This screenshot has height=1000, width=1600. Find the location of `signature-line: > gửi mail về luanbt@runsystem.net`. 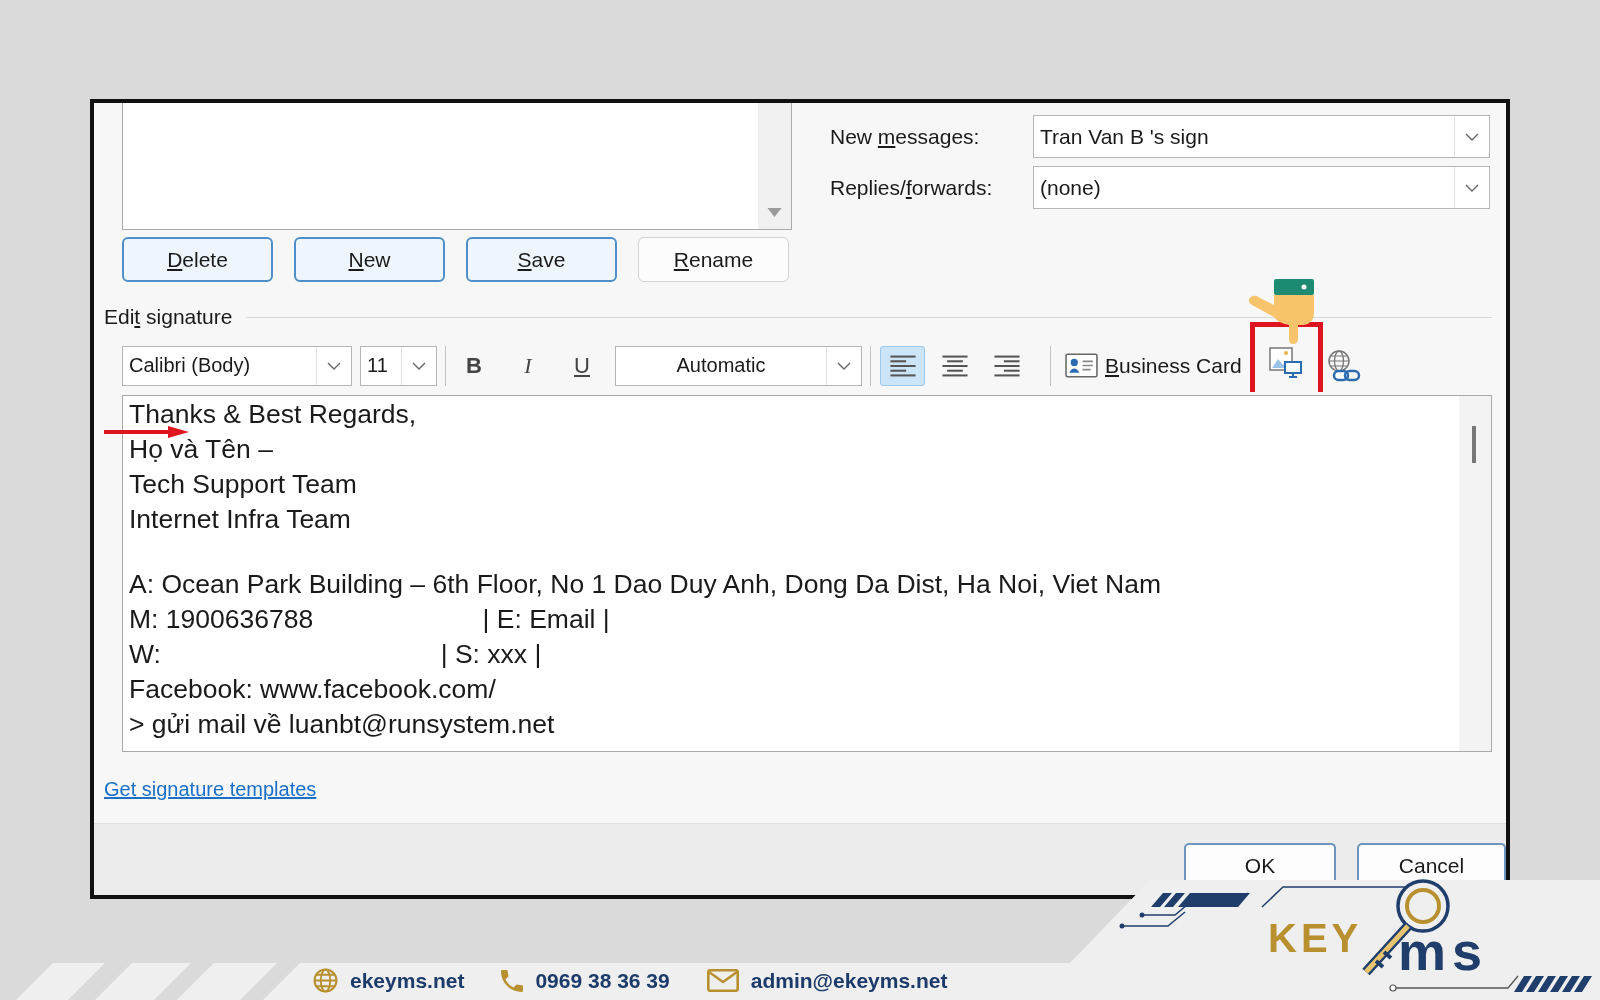

signature-line: > gửi mail về luanbt@runsystem.net is located at coordinates (342, 724).